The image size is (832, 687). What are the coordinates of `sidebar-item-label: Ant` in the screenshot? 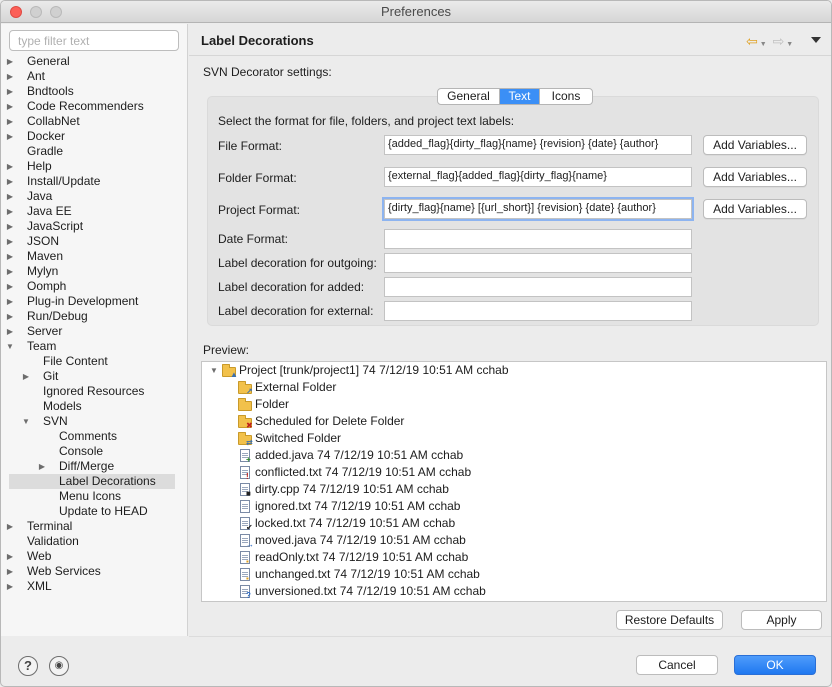 It's located at (36, 76).